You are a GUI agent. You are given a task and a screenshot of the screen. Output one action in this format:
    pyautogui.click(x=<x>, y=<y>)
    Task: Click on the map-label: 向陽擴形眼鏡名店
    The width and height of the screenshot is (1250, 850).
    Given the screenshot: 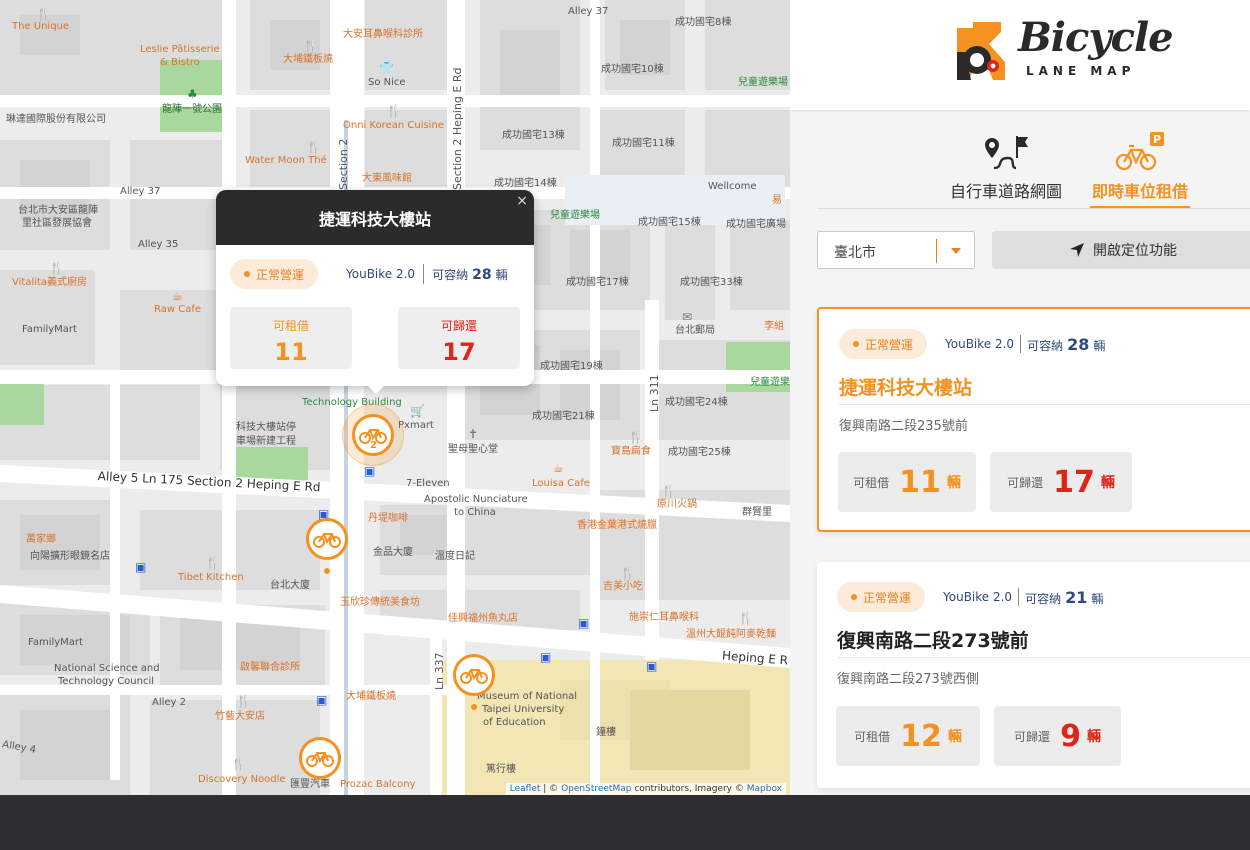 What is the action you would take?
    pyautogui.click(x=70, y=556)
    